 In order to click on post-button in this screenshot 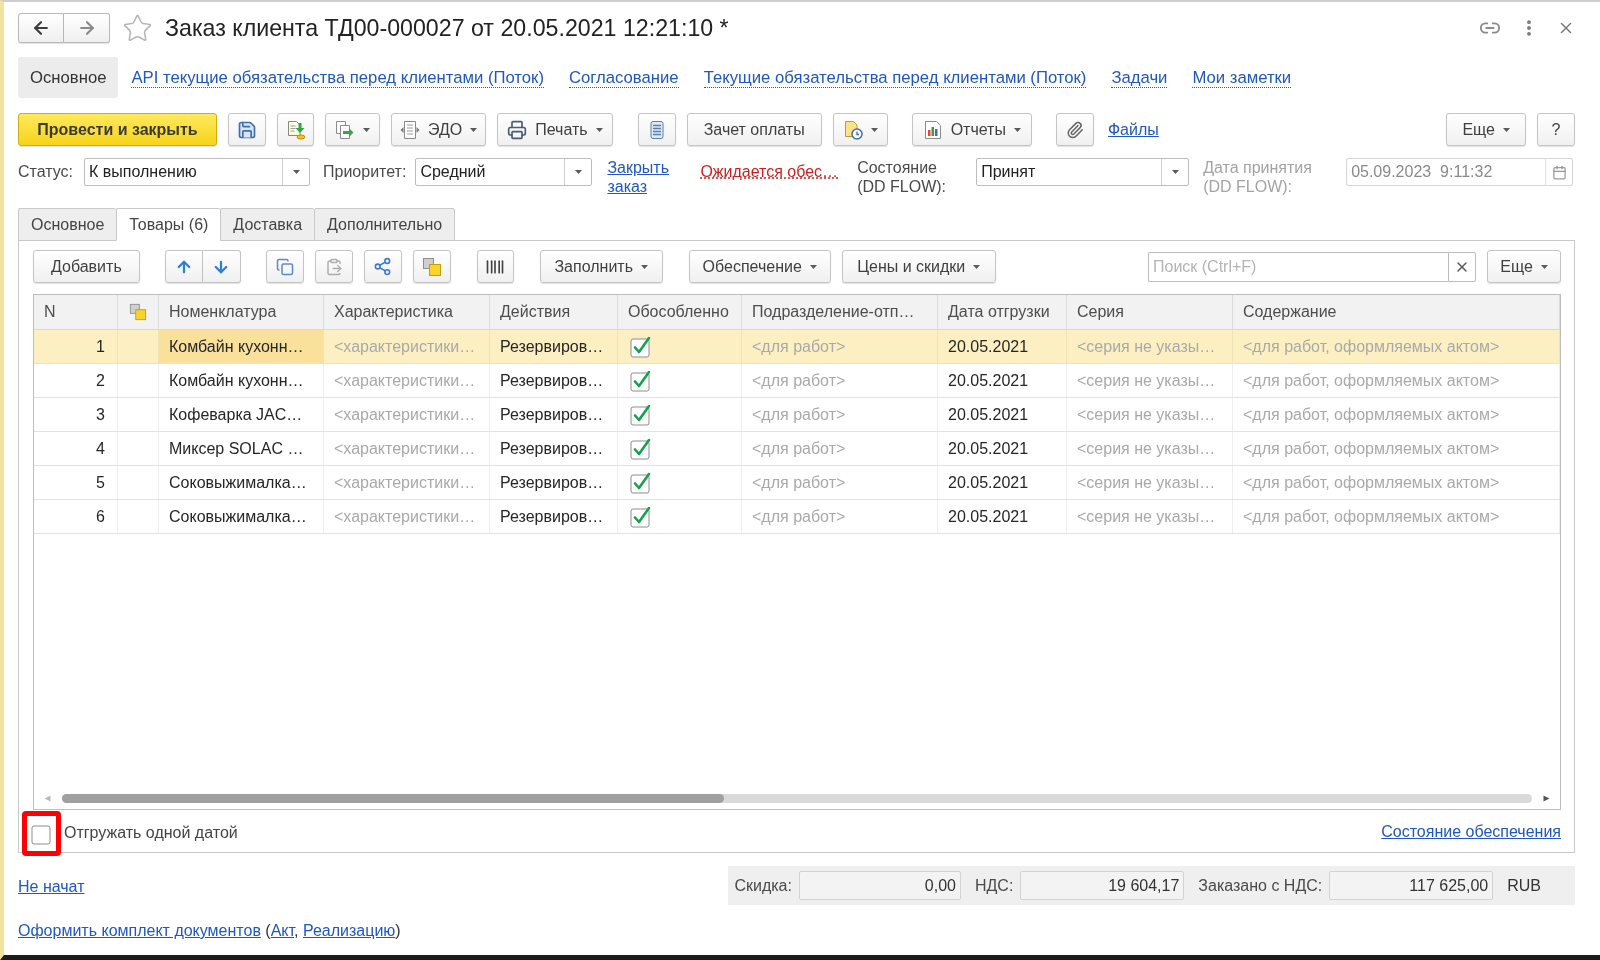, I will do `click(295, 129)`.